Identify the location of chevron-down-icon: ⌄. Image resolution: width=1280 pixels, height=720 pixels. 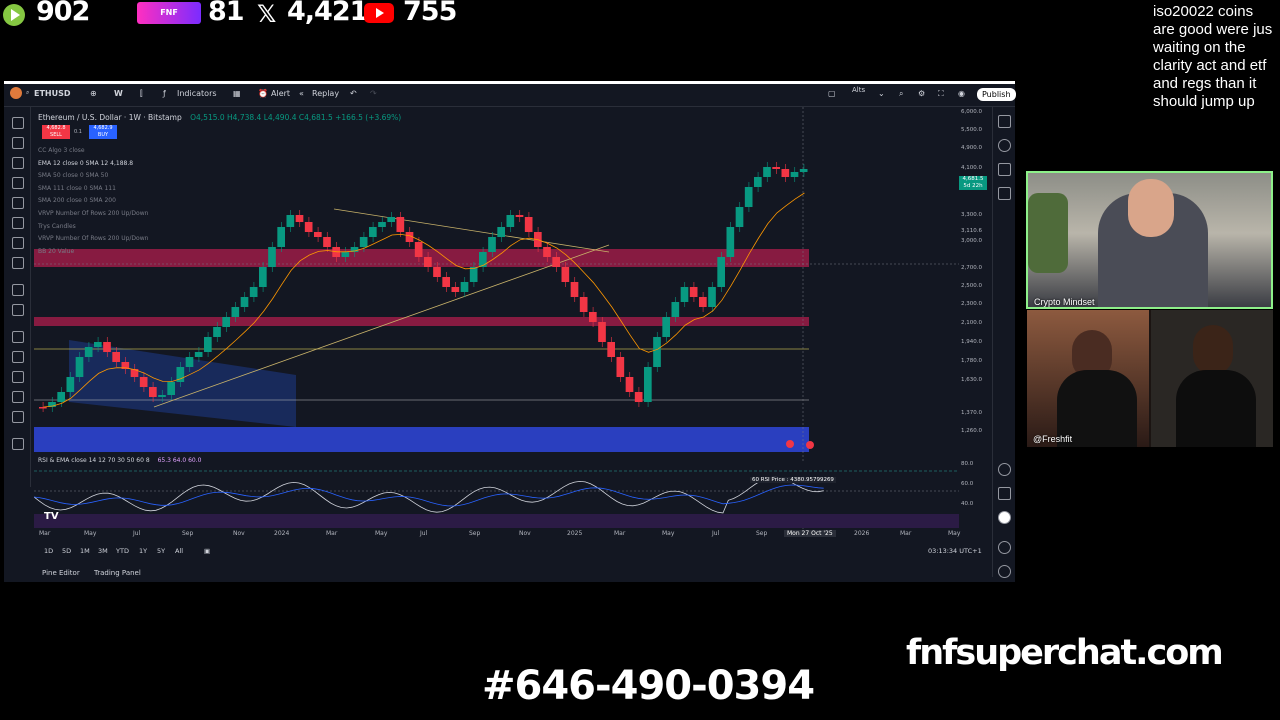
(881, 93).